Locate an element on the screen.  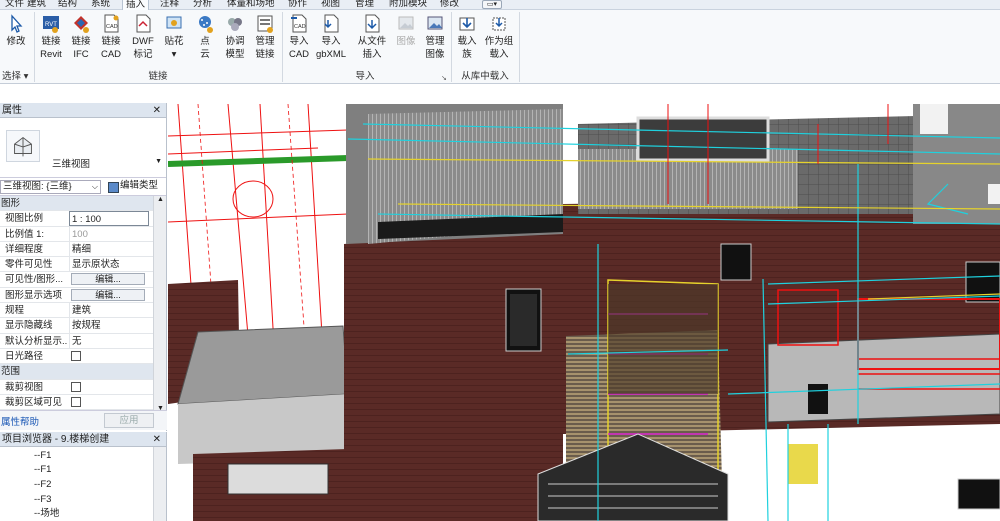
link-ifc-icon is located at coordinates (81, 24).